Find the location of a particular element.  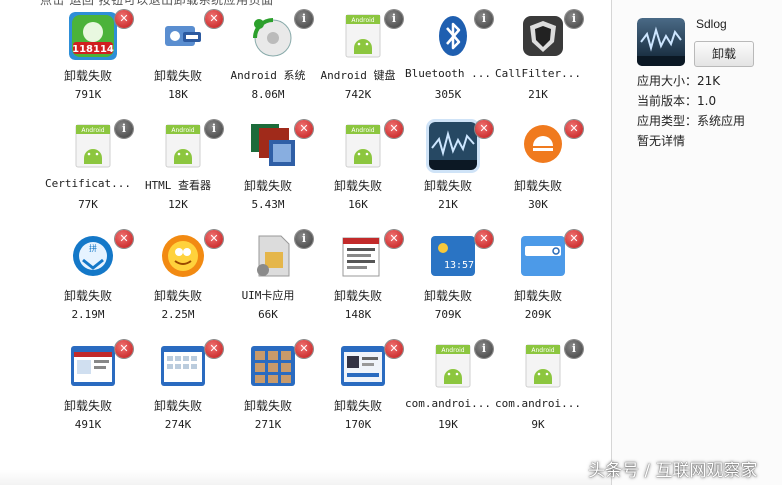

app-tile: Android ✕ 卸载失败 16K is located at coordinates (358, 175).